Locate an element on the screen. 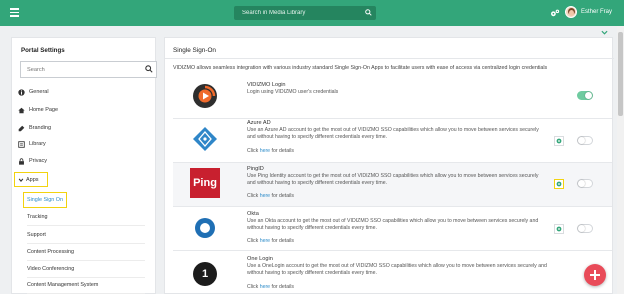 The height and width of the screenshot is (294, 624). add-button is located at coordinates (595, 275).